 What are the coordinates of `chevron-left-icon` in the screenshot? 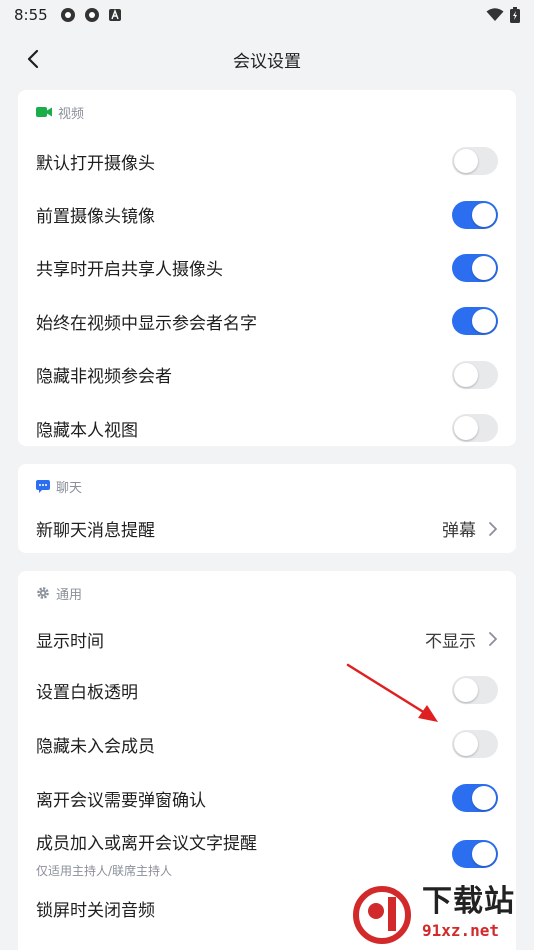 It's located at (33, 59).